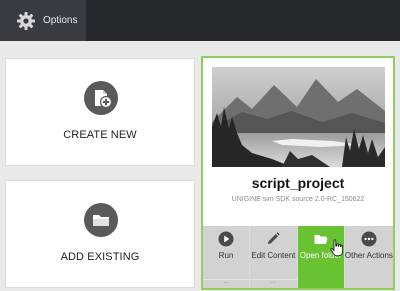 This screenshot has width=400, height=291. I want to click on options-label: Options, so click(60, 20).